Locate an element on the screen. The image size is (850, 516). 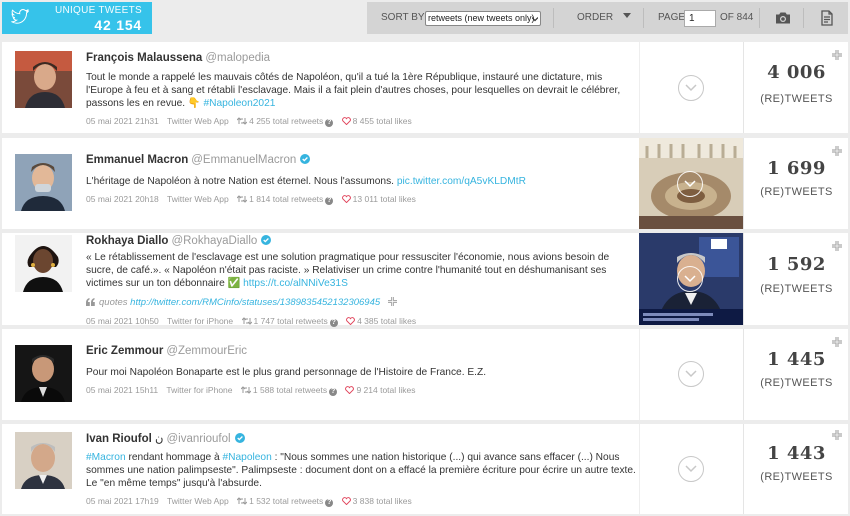
retweet-total: 1 445 is located at coordinates (796, 359).